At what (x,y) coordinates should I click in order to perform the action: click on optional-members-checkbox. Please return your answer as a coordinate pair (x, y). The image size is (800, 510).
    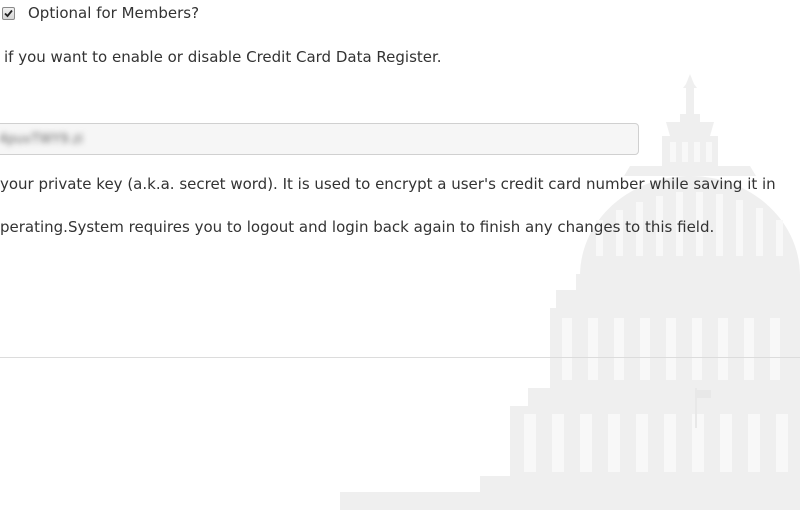
    Looking at the image, I should click on (8, 13).